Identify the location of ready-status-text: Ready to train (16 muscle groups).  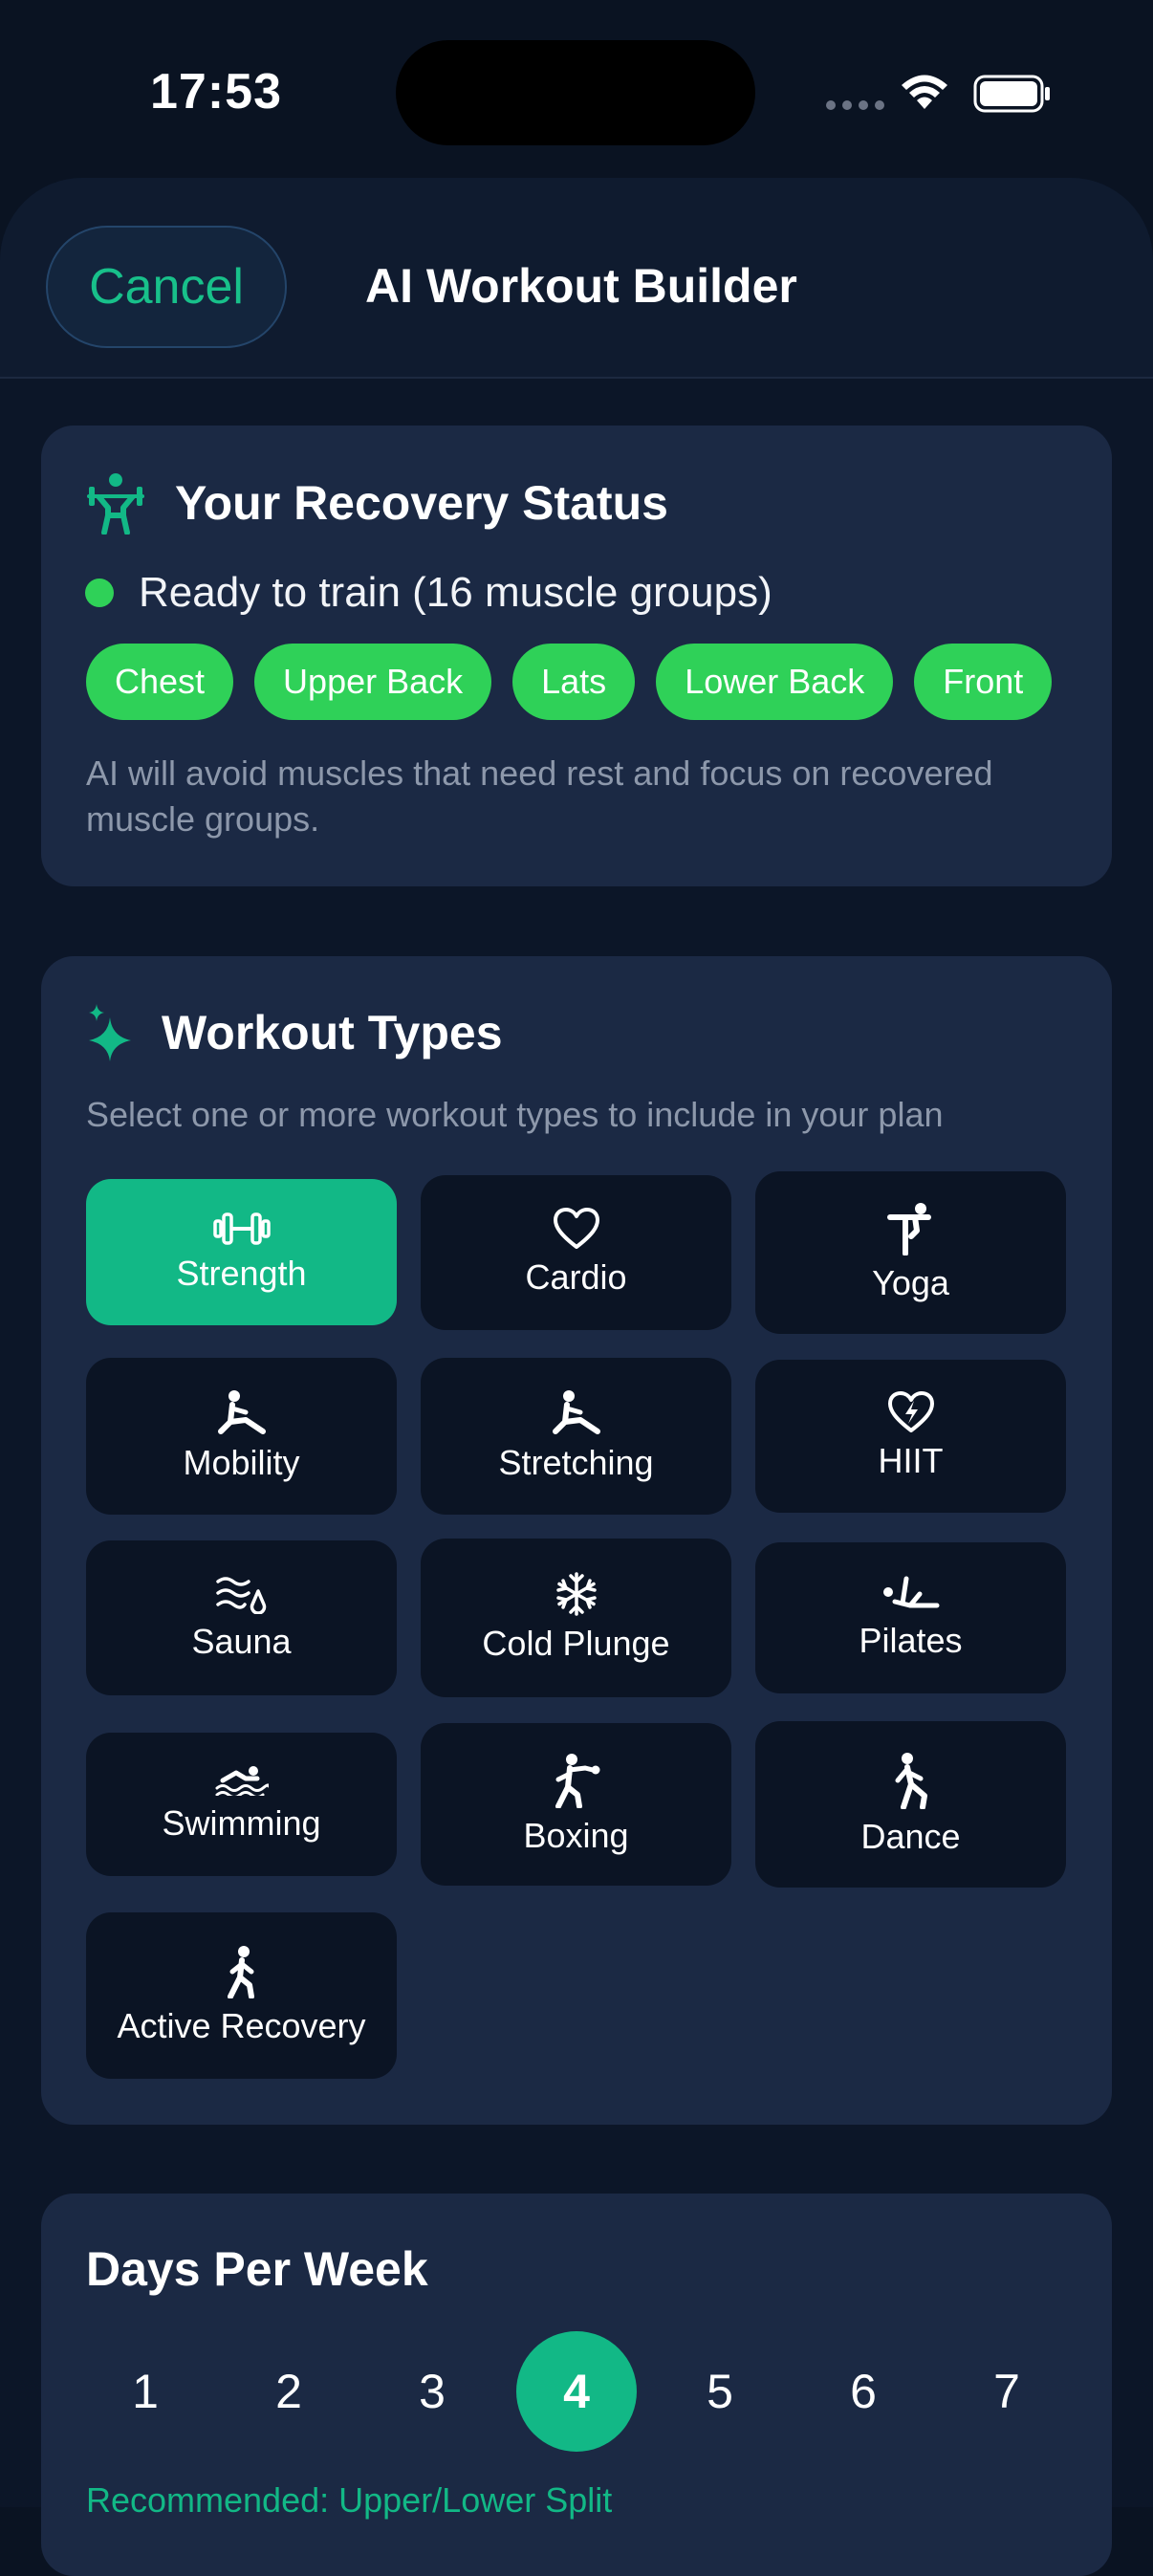
(456, 592).